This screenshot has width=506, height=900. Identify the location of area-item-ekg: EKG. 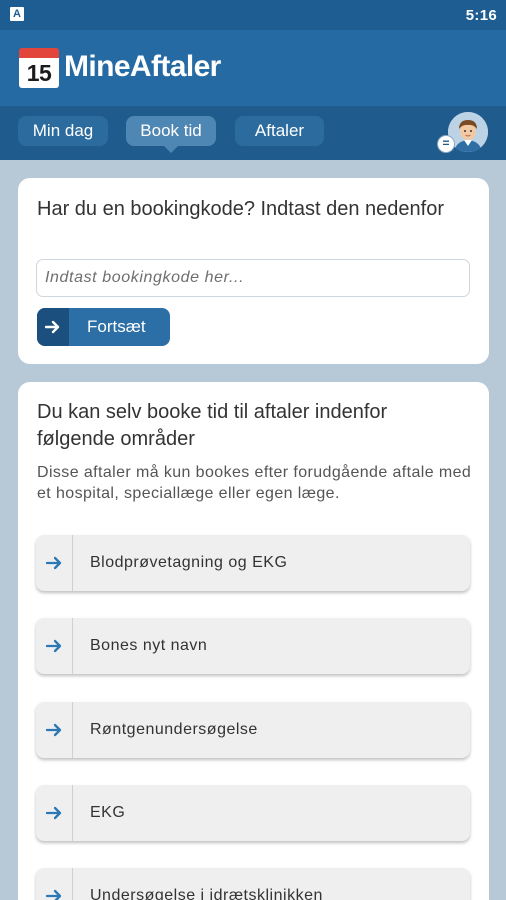
(253, 813).